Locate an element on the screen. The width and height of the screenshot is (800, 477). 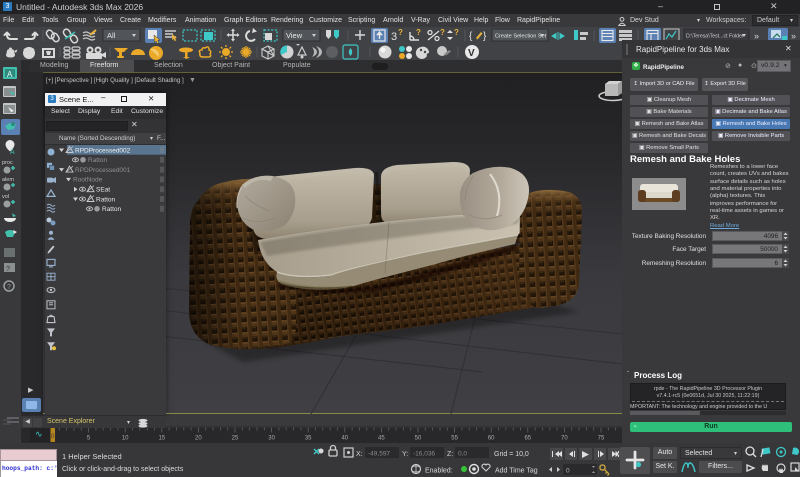
svg-text: Y: is located at coordinates (405, 454).